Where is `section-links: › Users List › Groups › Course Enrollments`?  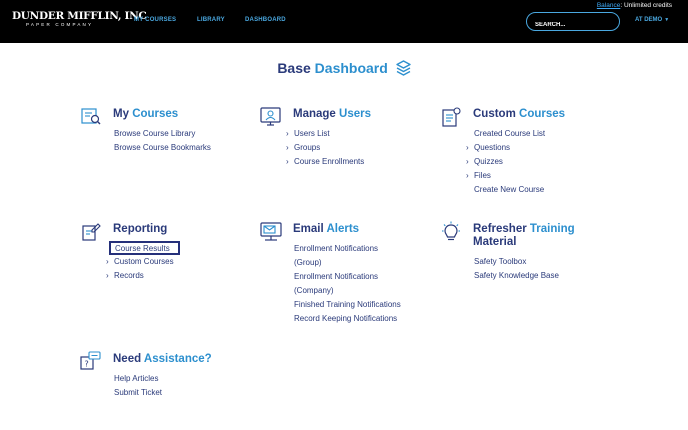 section-links: › Users List › Groups › Course Enrollments is located at coordinates (325, 148).